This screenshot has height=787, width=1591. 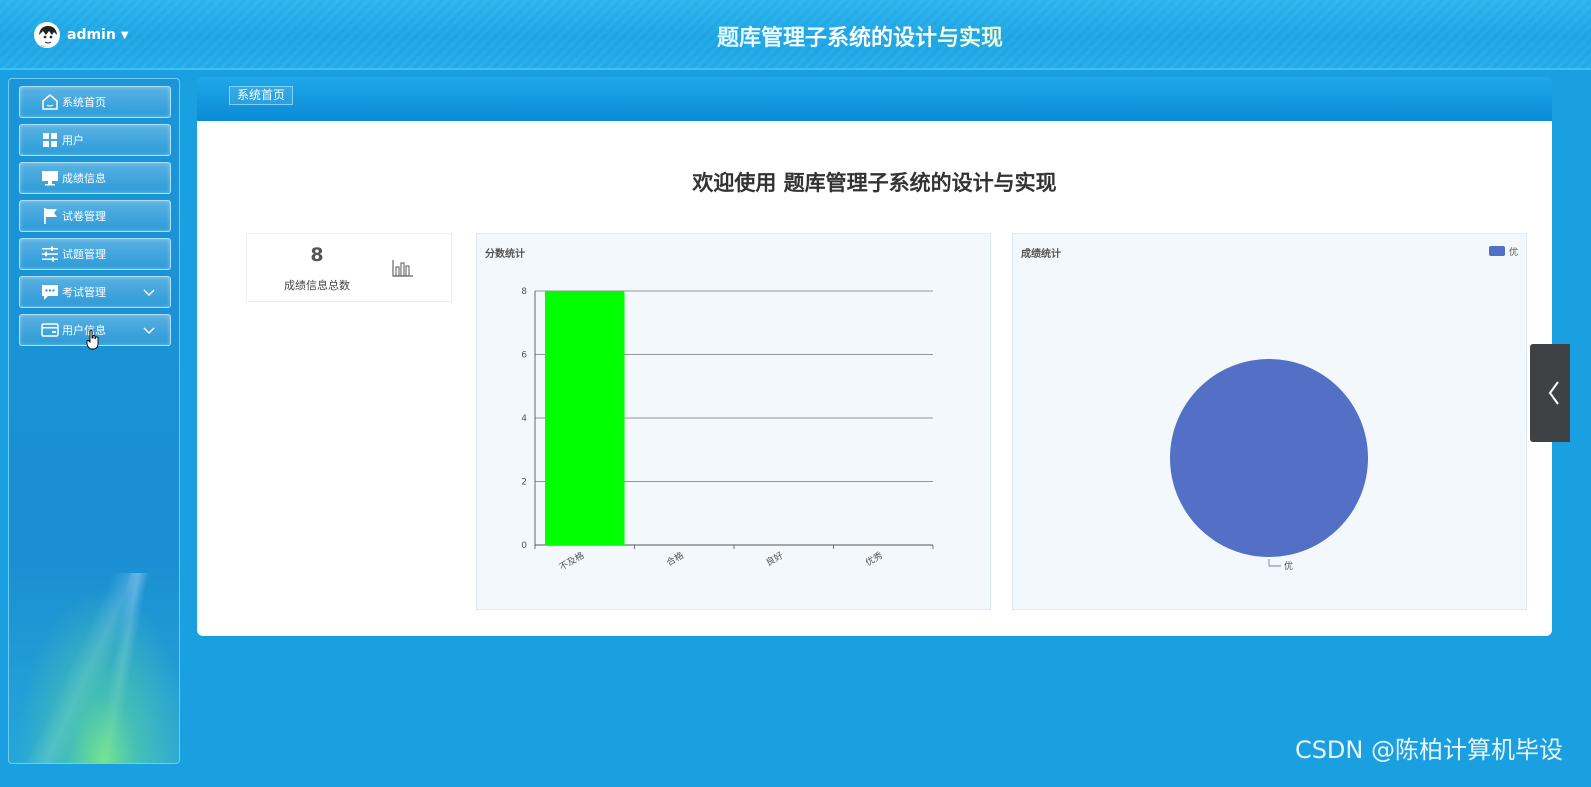 I want to click on sliders-icon, so click(x=50, y=254).